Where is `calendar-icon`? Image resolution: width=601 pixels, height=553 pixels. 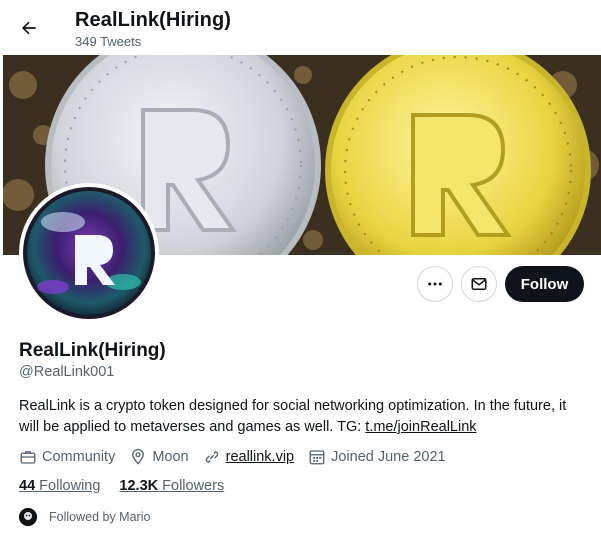 calendar-icon is located at coordinates (317, 457).